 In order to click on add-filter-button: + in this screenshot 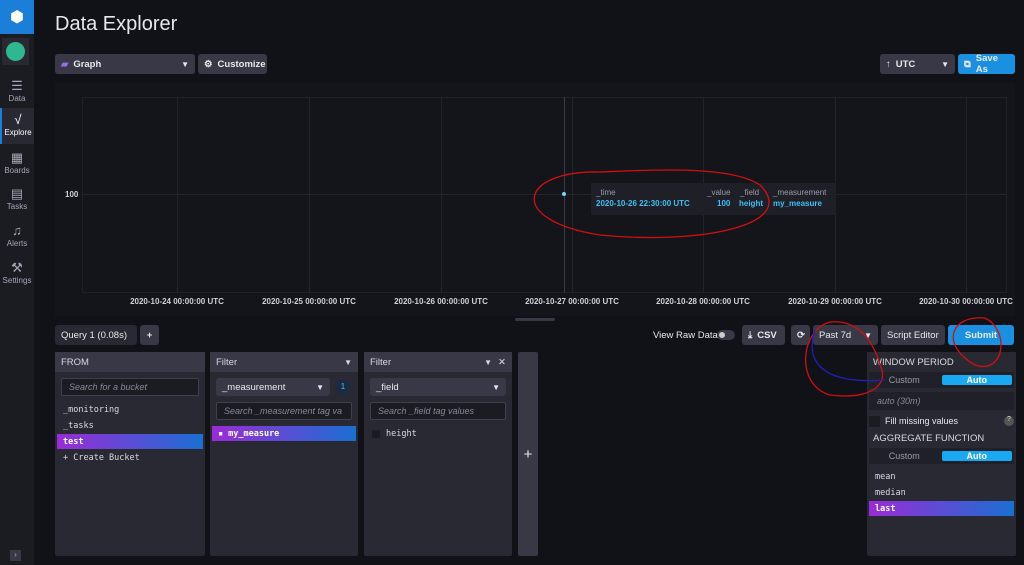, I will do `click(528, 454)`.